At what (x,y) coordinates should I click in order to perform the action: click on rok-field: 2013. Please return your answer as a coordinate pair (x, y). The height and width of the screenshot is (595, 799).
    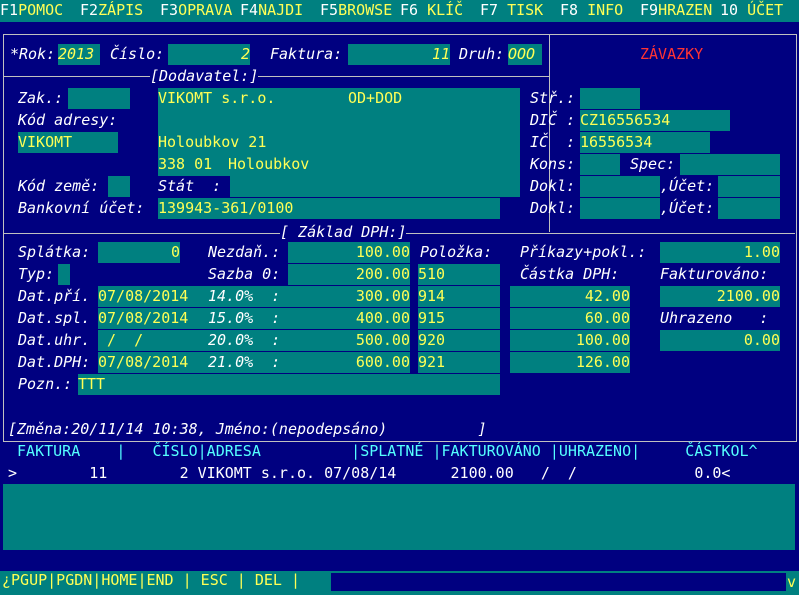
    Looking at the image, I should click on (79, 54).